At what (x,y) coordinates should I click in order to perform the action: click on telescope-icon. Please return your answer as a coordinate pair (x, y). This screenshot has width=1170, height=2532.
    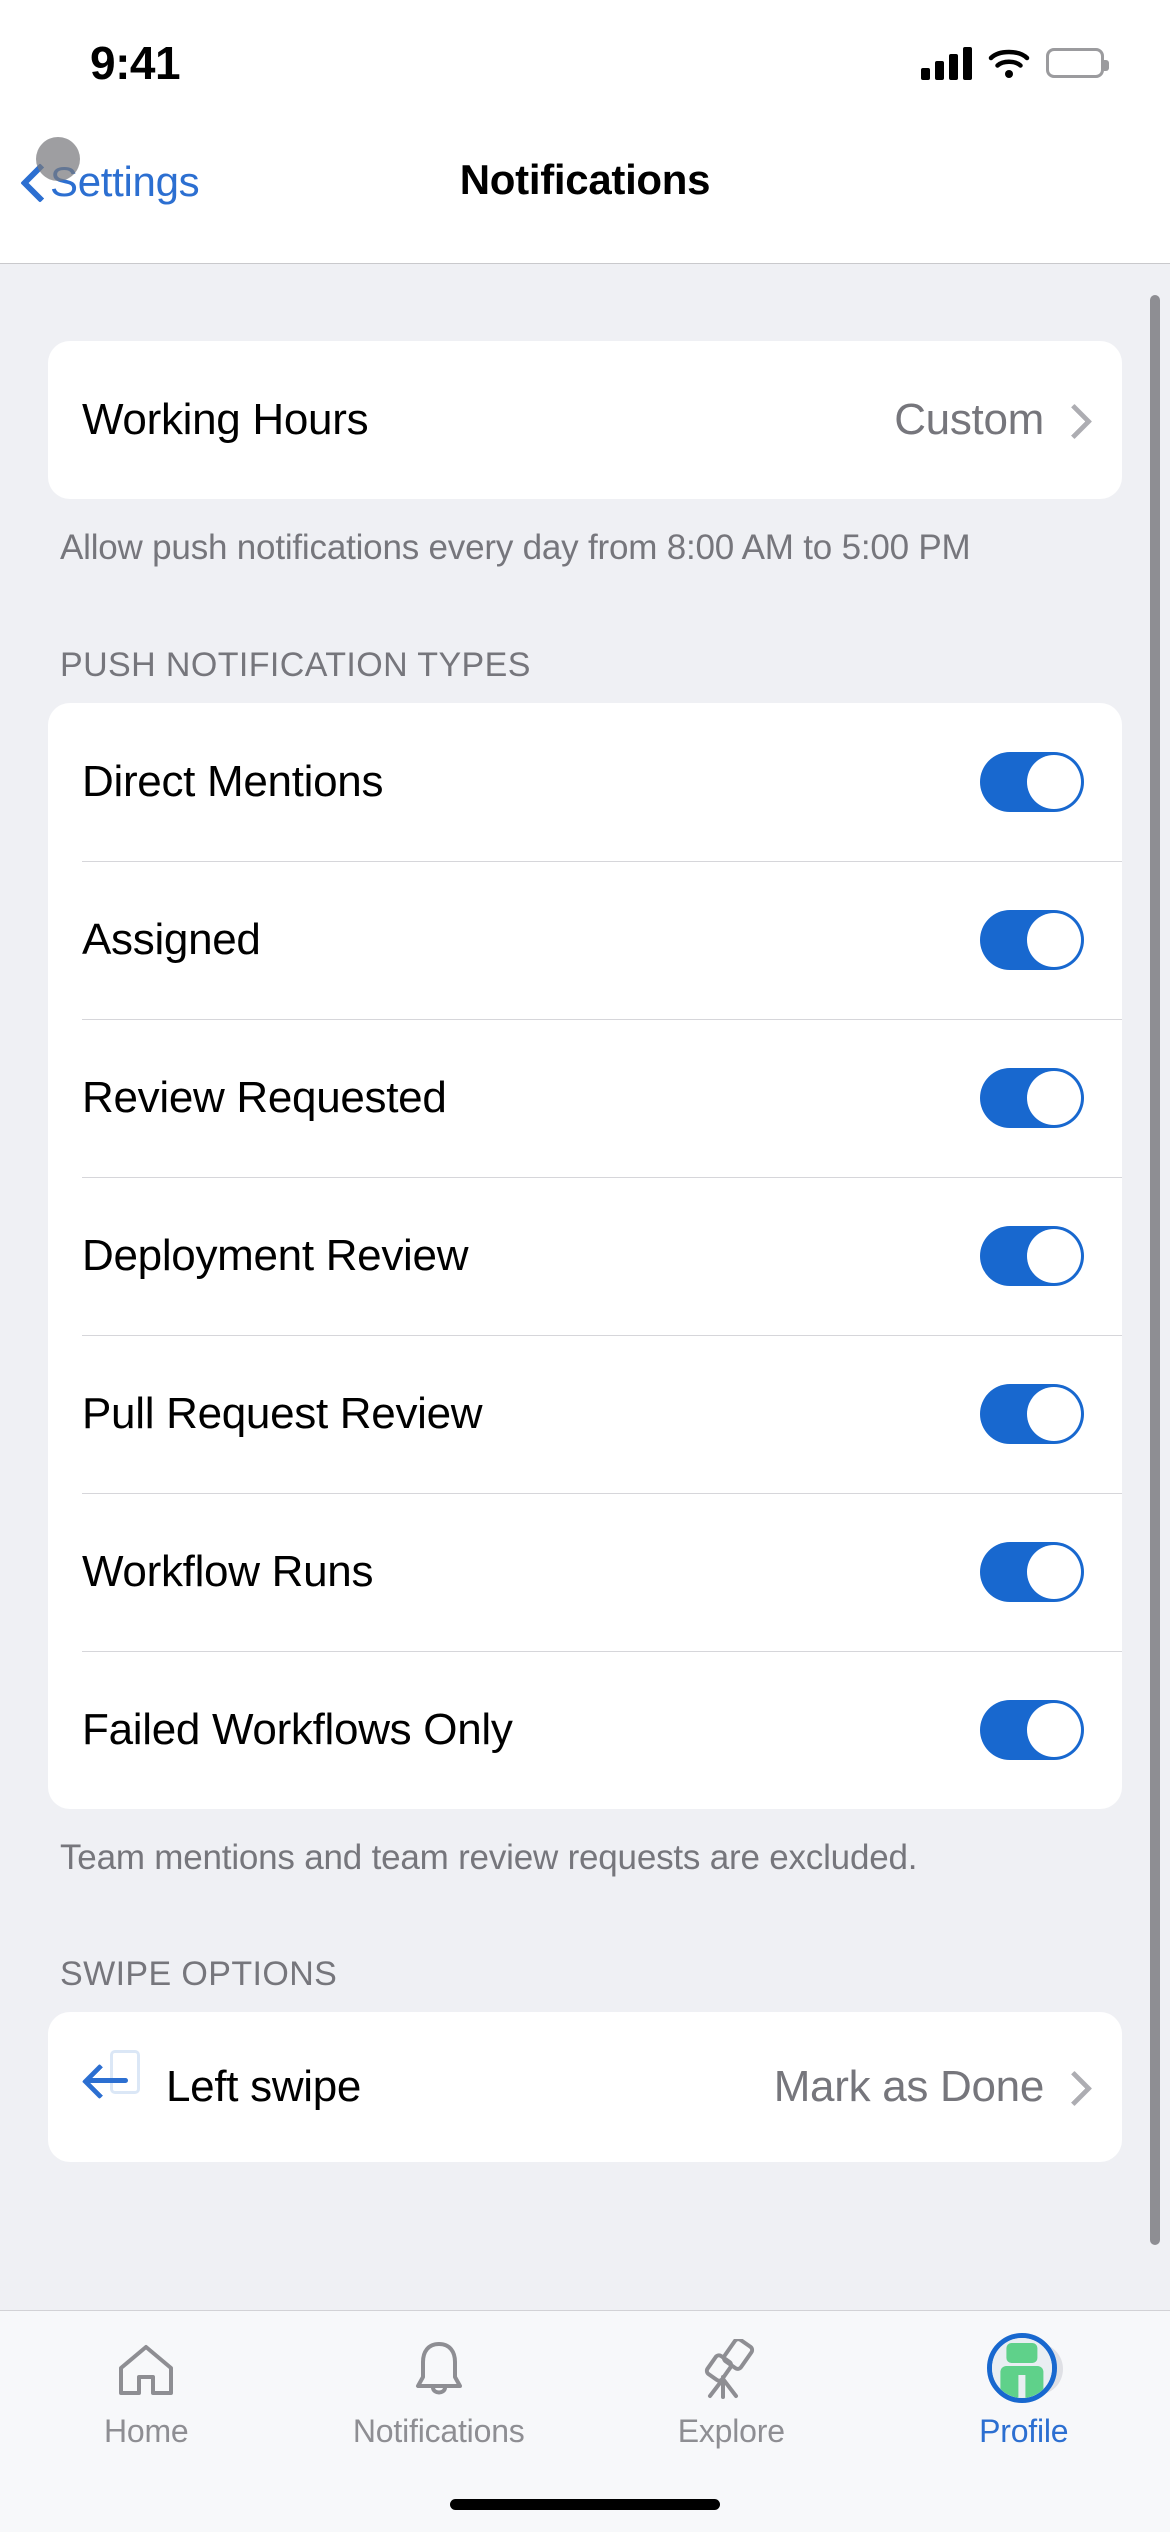
    Looking at the image, I should click on (731, 2370).